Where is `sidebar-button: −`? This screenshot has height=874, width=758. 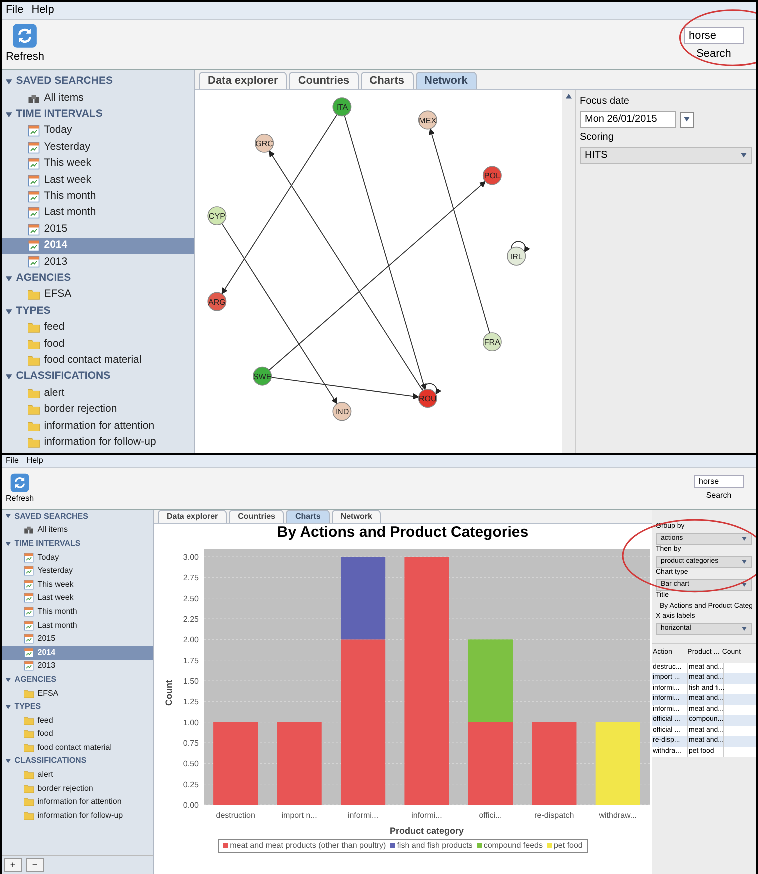
sidebar-button: − is located at coordinates (35, 865).